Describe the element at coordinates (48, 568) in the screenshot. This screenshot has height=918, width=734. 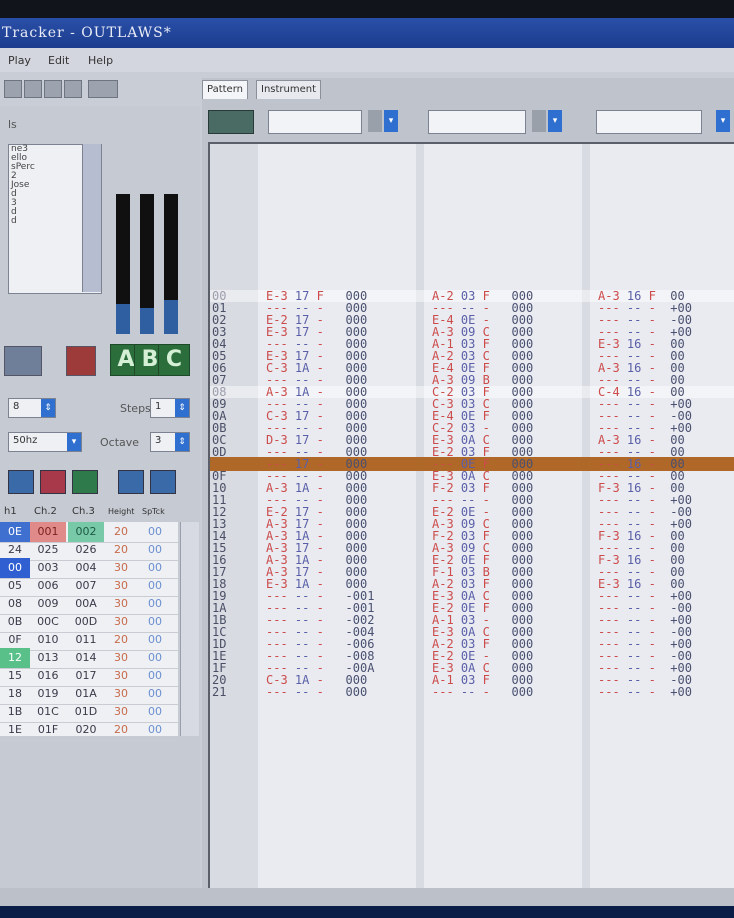
I see `order-cell: 003` at that location.